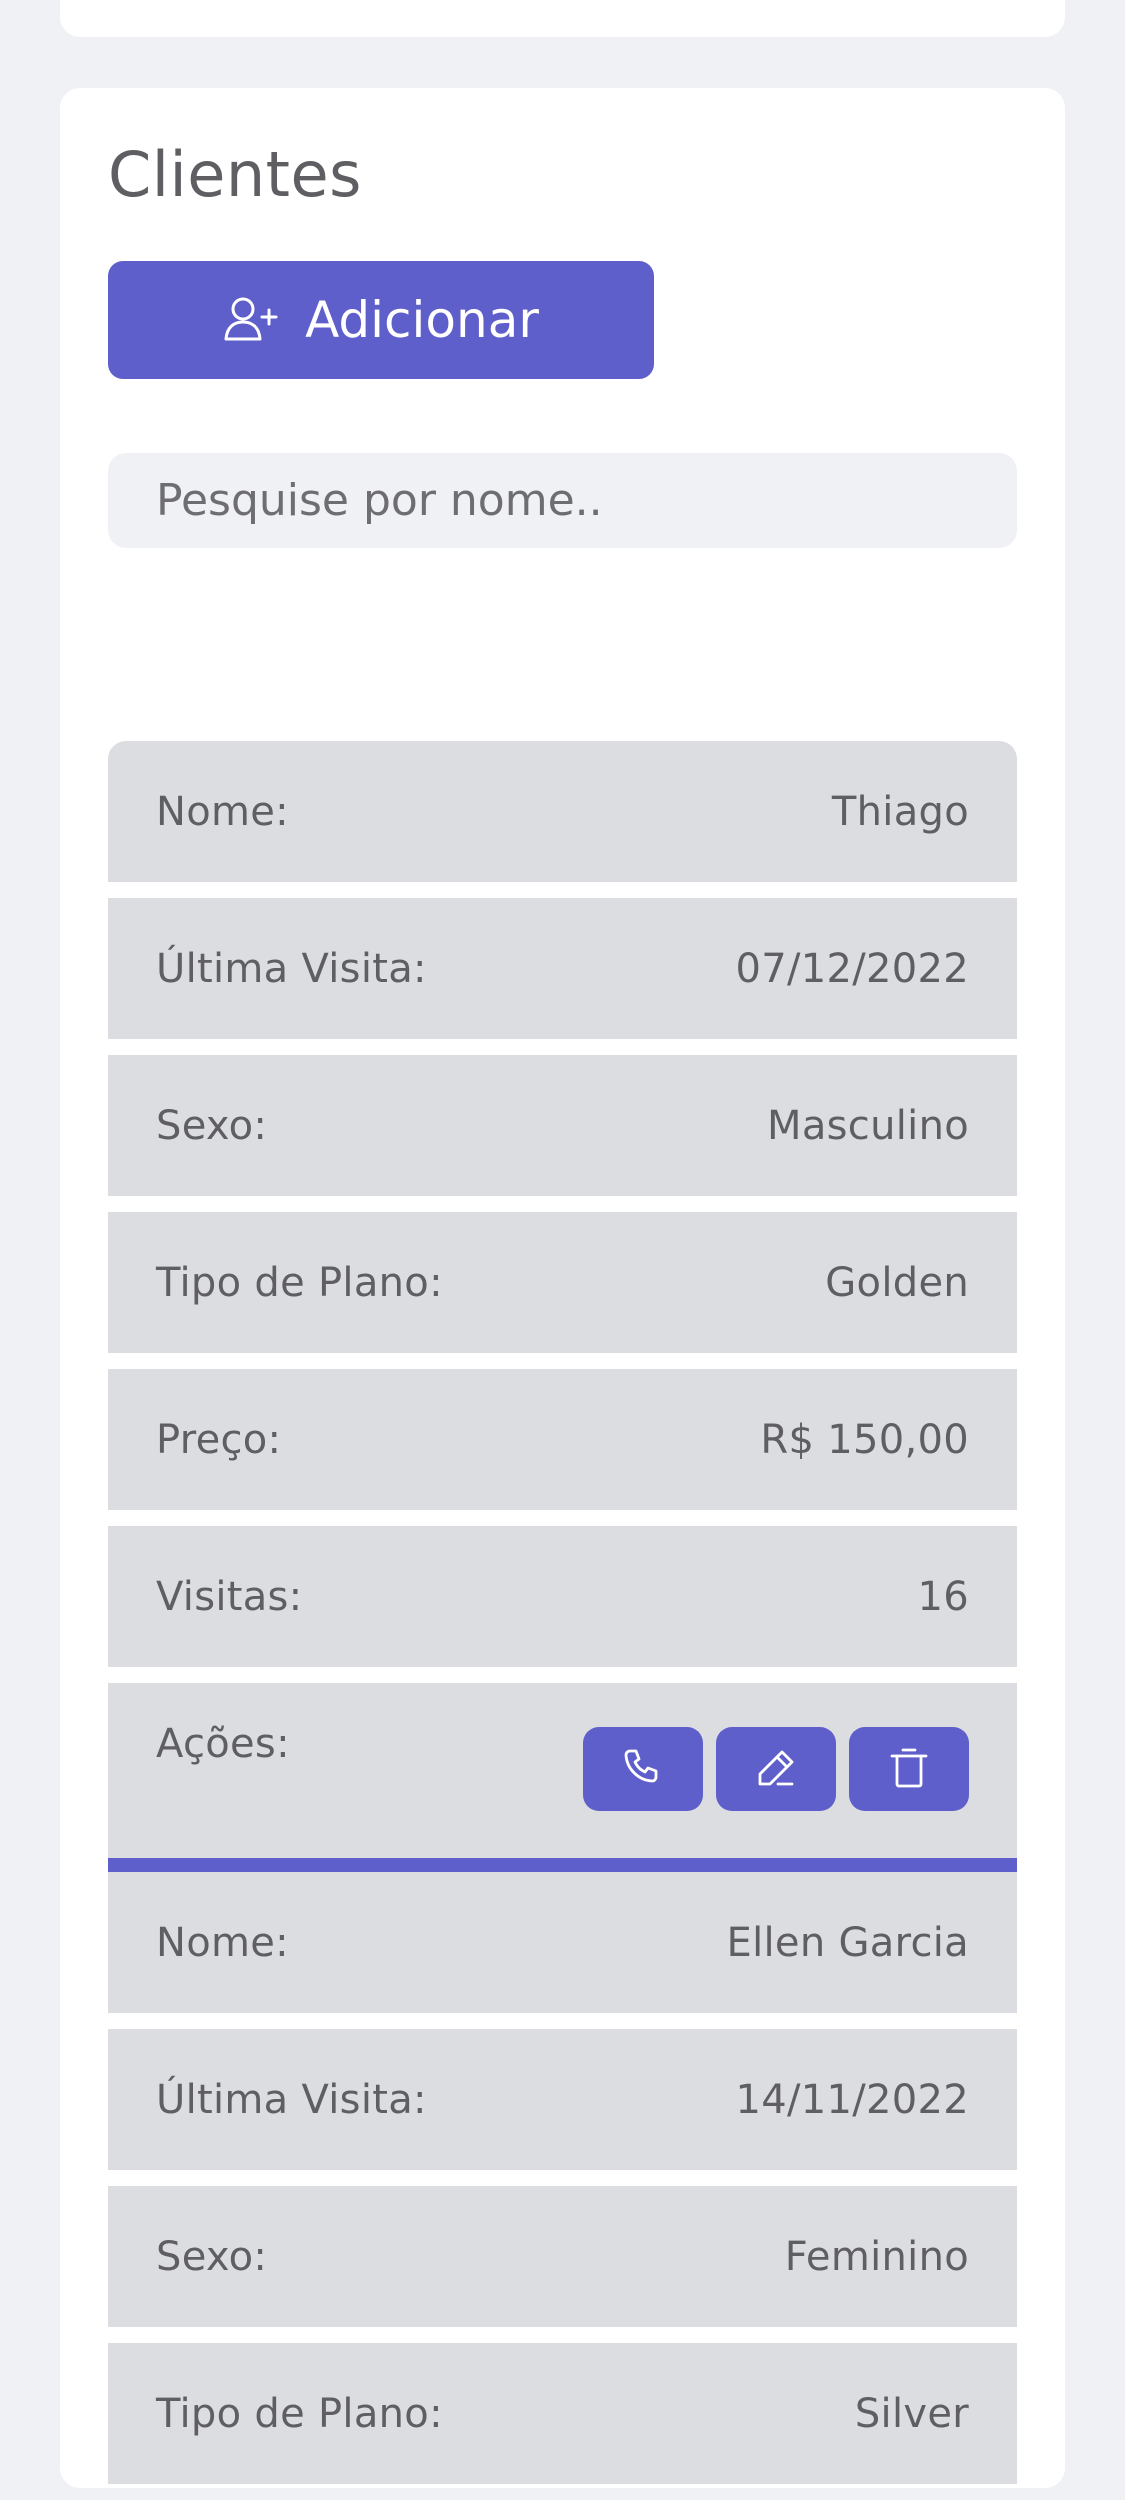  Describe the element at coordinates (562, 18) in the screenshot. I see `previous-card` at that location.